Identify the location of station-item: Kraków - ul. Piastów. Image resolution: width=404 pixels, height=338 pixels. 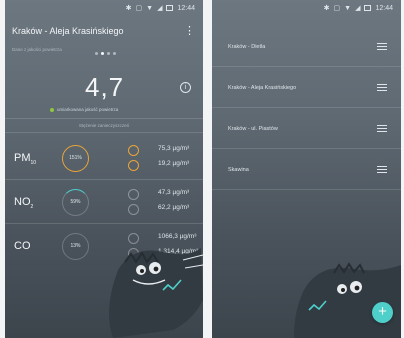
(306, 128).